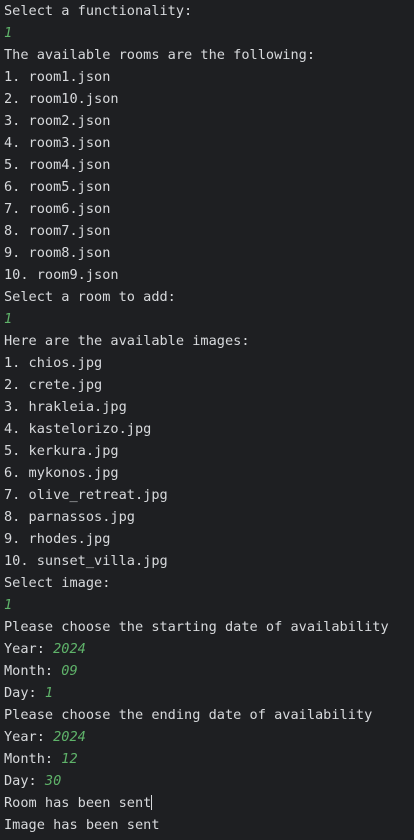  What do you see at coordinates (209, 363) in the screenshot?
I see `console-line: 1. chios.jpg` at bounding box center [209, 363].